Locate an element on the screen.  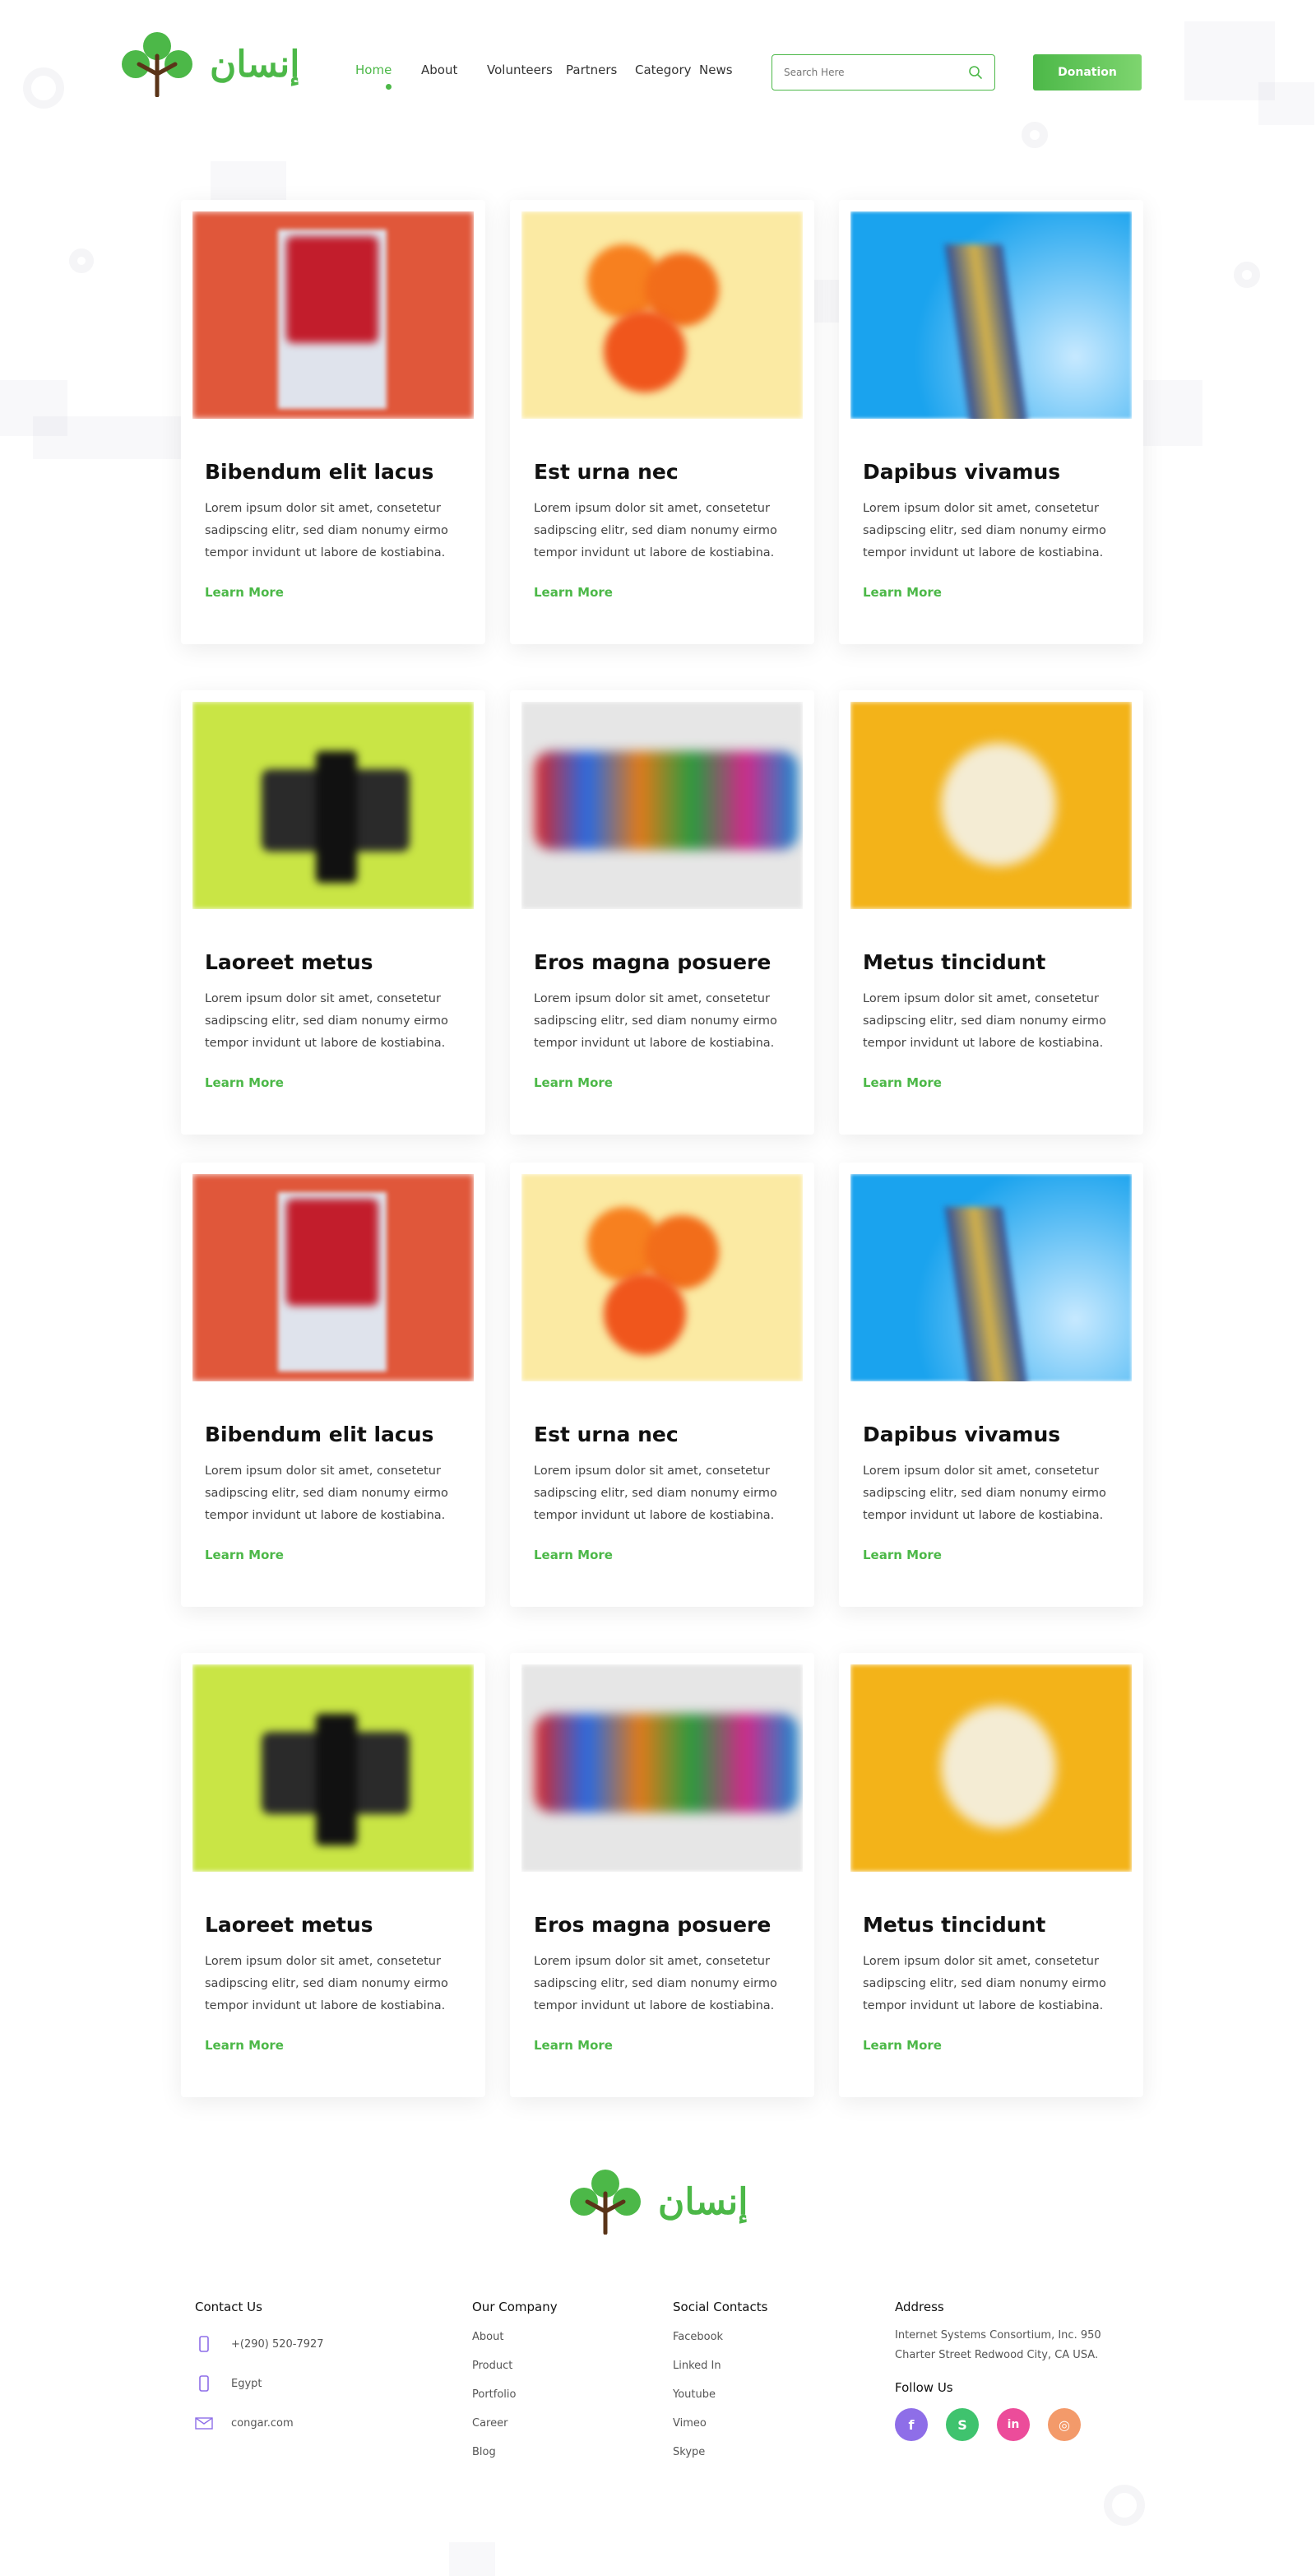
search-icon is located at coordinates (975, 72).